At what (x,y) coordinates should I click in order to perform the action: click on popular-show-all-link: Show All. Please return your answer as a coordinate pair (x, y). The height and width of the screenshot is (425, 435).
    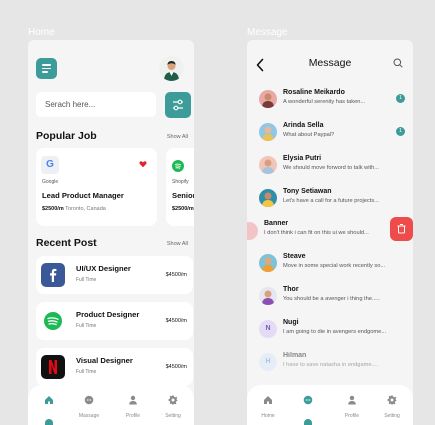
    Looking at the image, I should click on (177, 137).